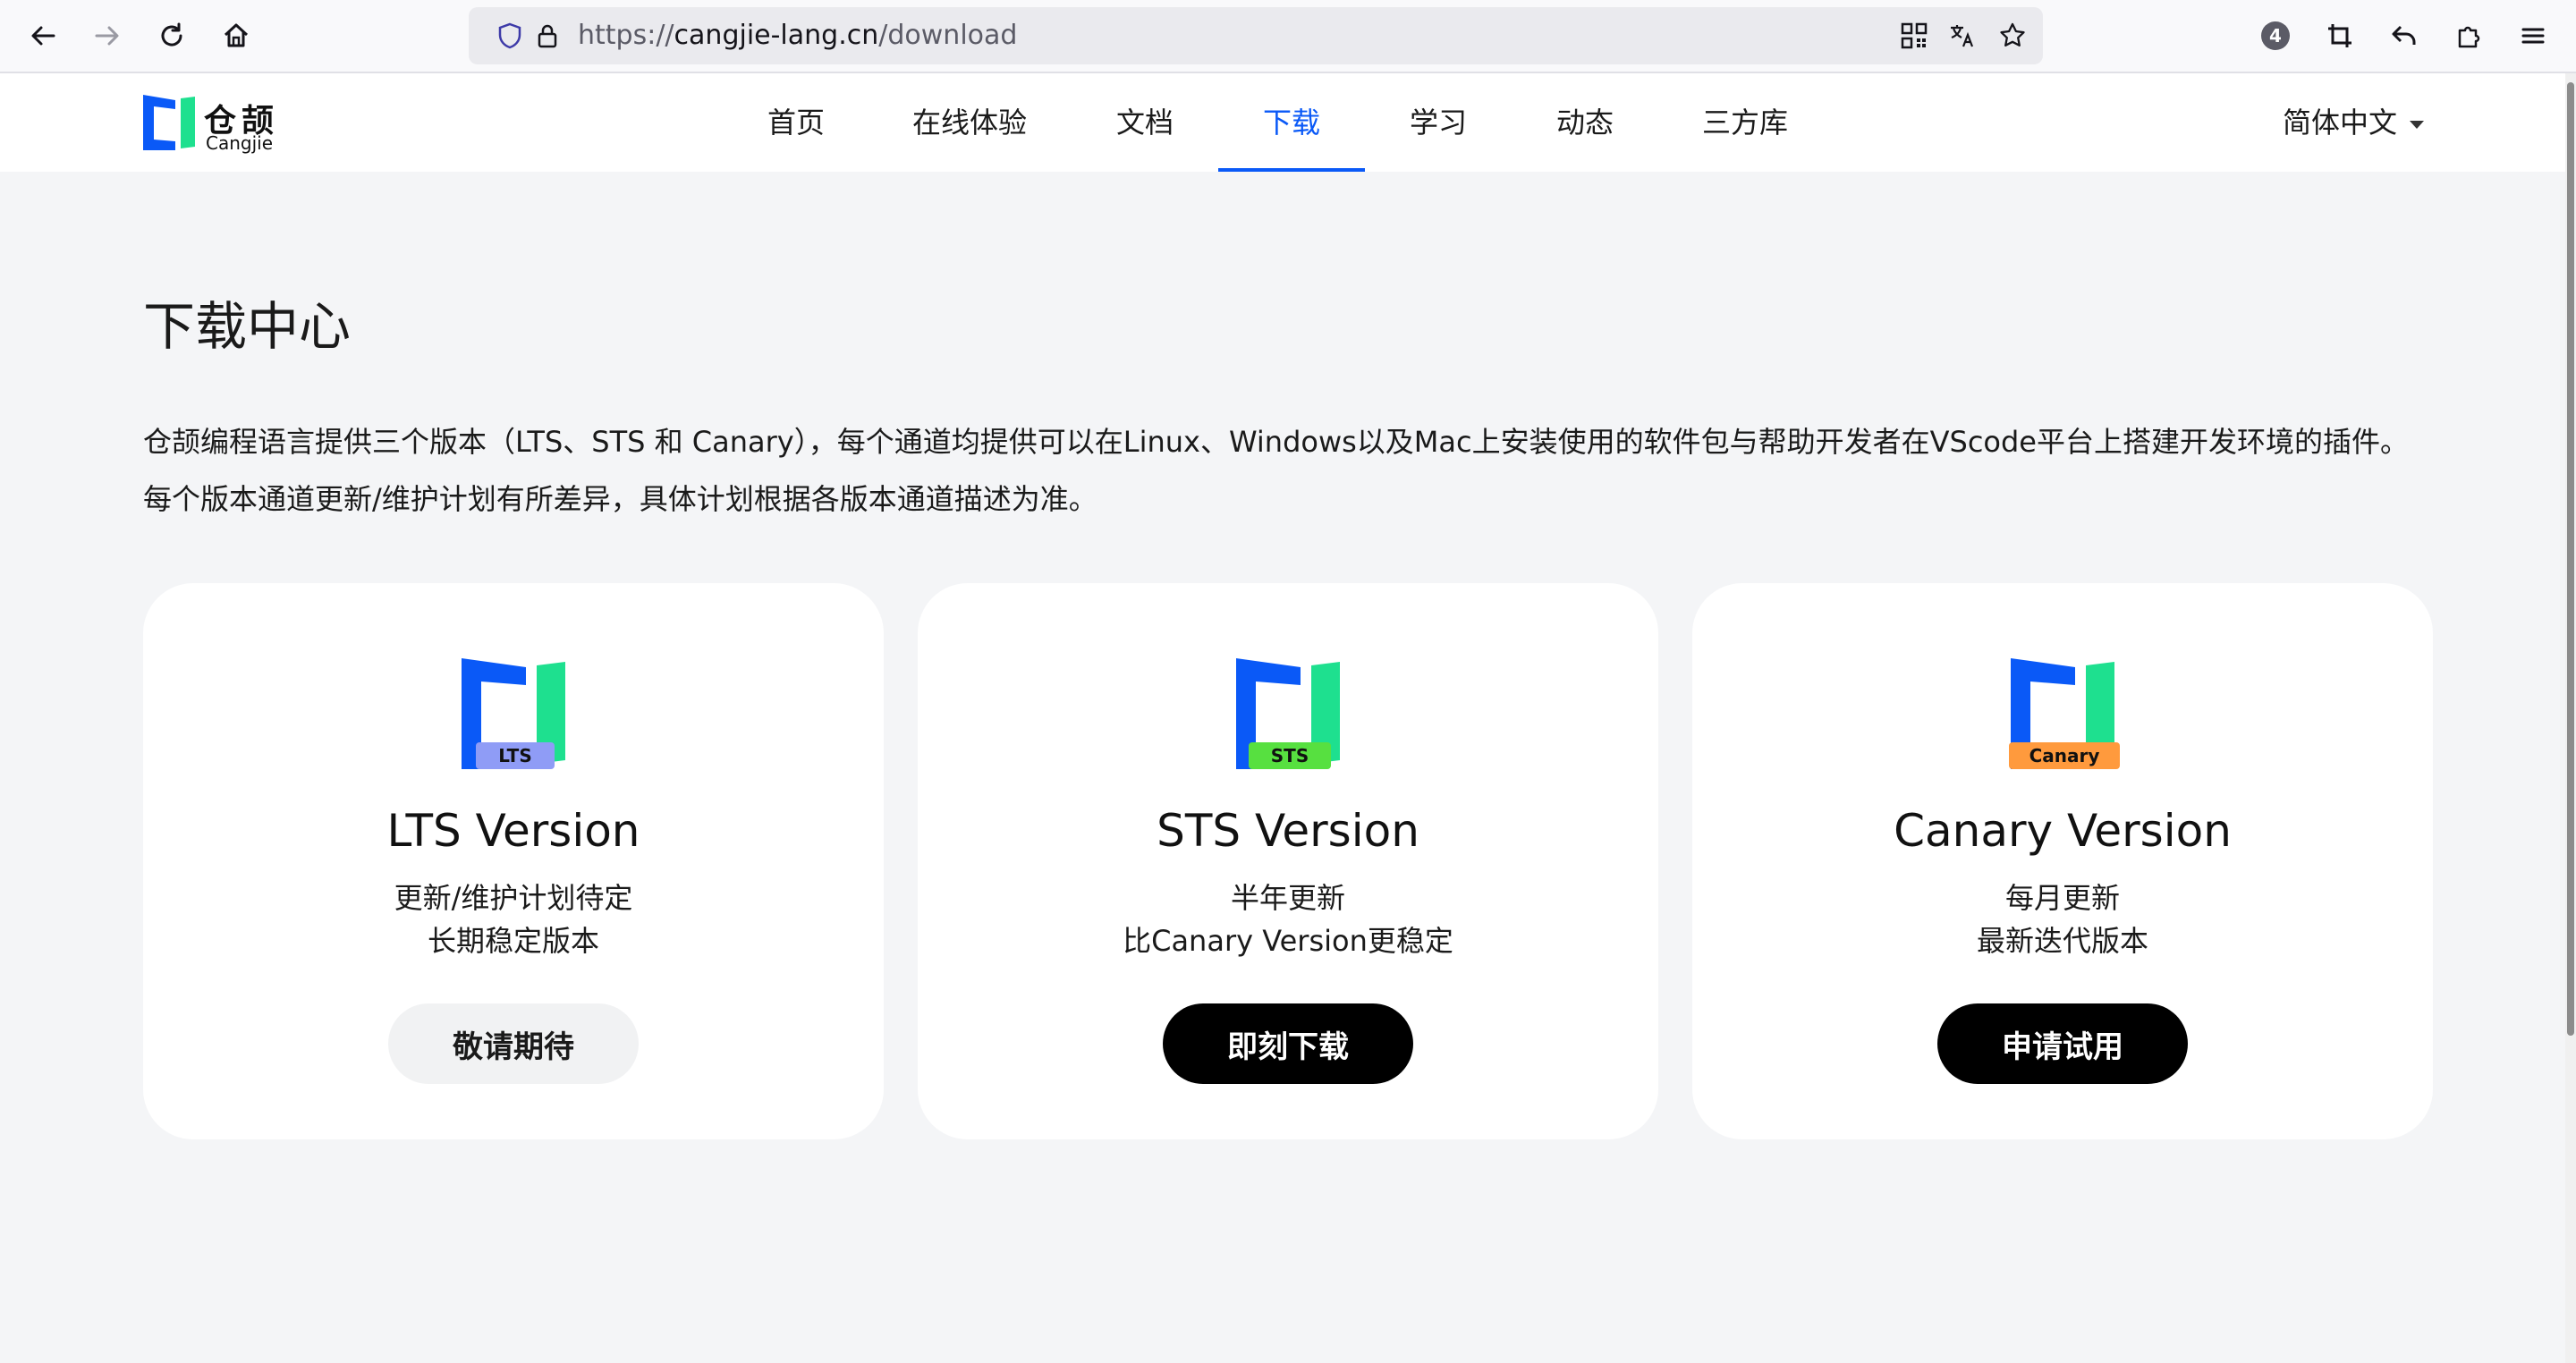 Image resolution: width=2576 pixels, height=1363 pixels. I want to click on extensions-button, so click(2468, 35).